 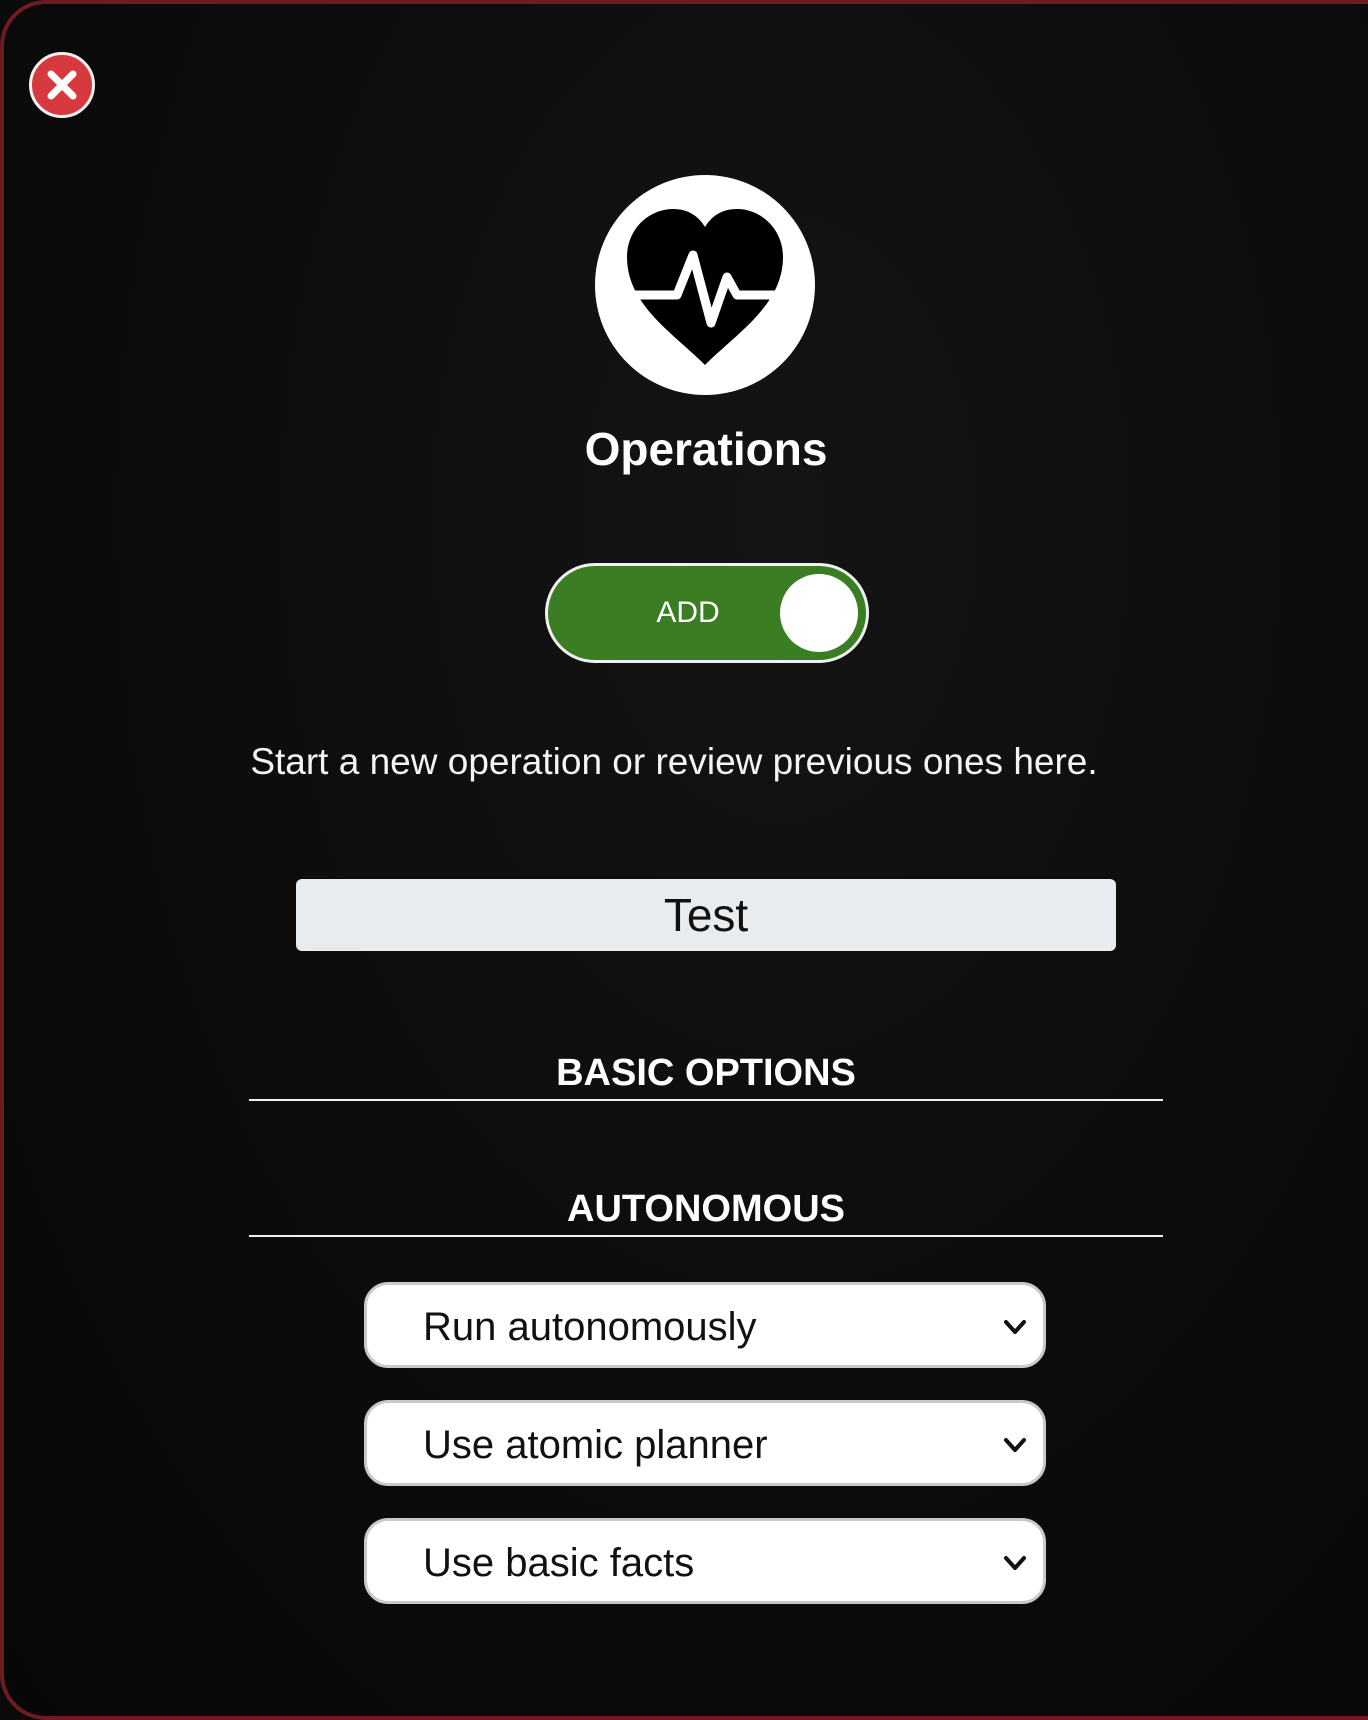 What do you see at coordinates (559, 1563) in the screenshot?
I see `select-value: Use basic facts` at bounding box center [559, 1563].